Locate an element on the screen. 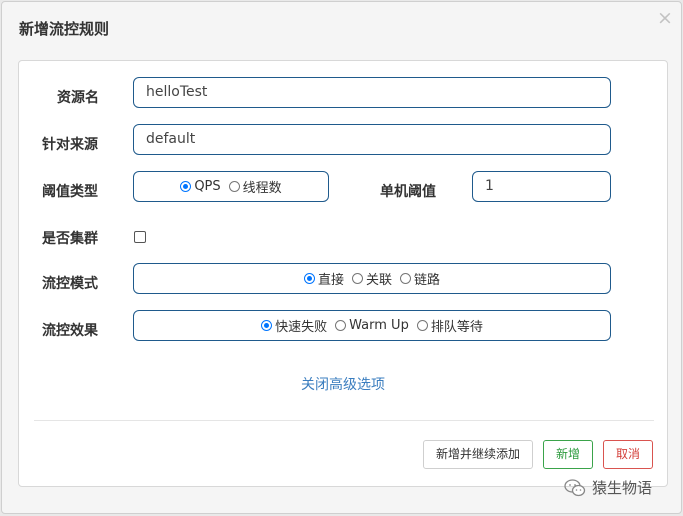  cluster-label: 是否集群 is located at coordinates (70, 239).